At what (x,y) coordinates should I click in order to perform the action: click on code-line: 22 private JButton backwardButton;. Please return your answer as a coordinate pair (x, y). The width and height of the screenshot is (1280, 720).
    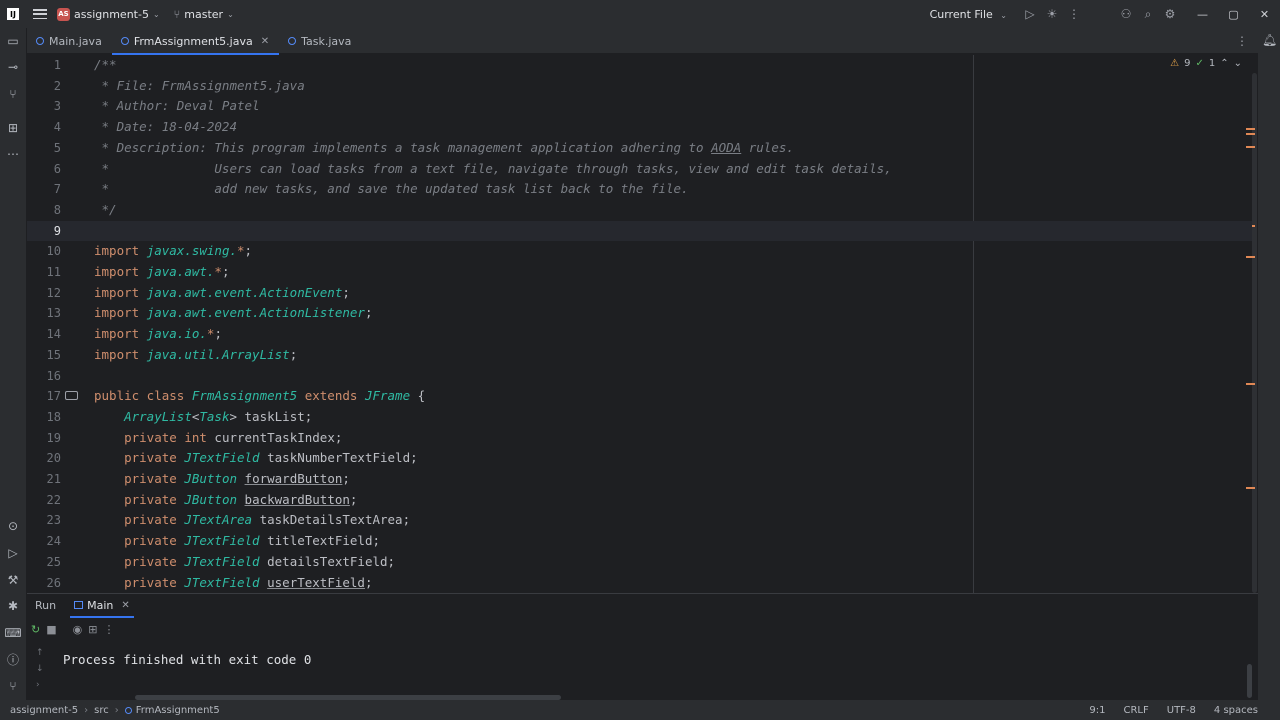
    Looking at the image, I should click on (639, 500).